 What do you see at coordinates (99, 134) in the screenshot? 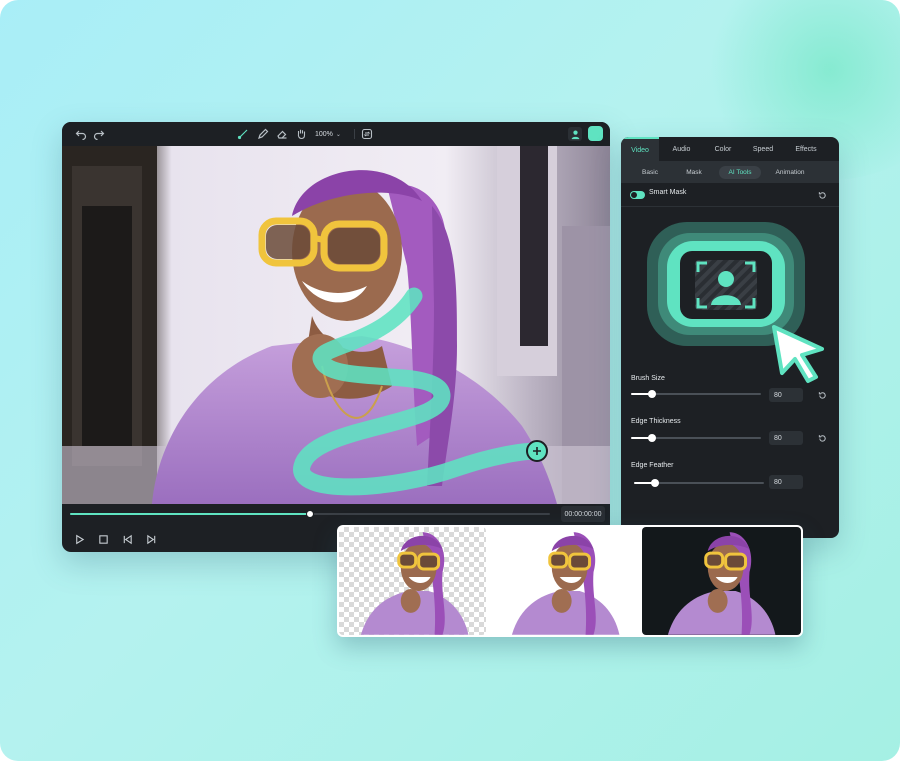
I see `redo-icon` at bounding box center [99, 134].